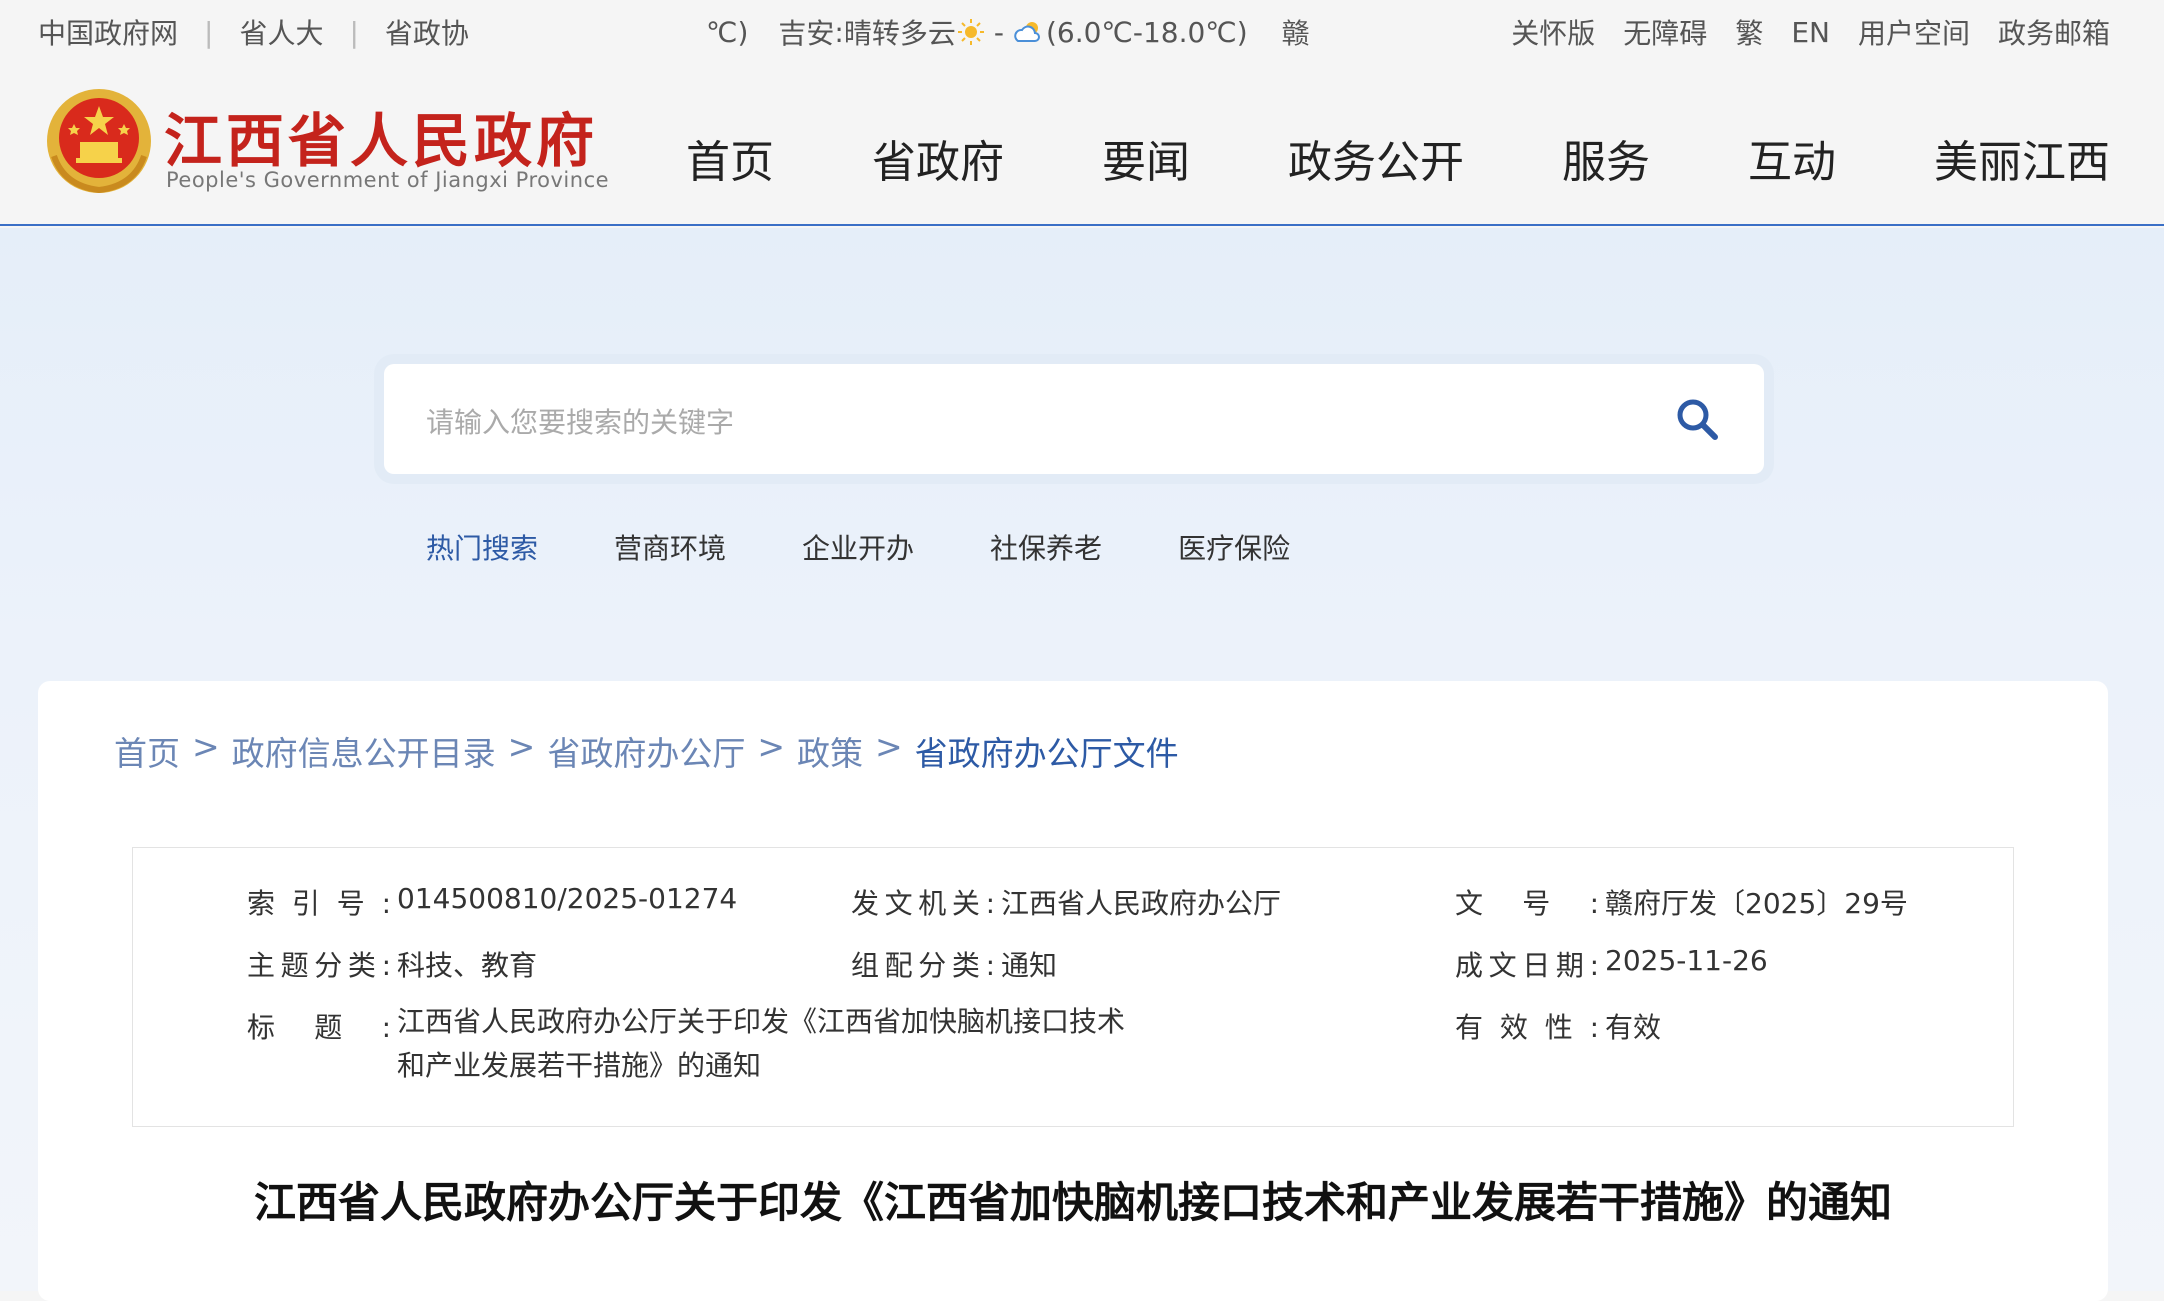 This screenshot has width=2164, height=1301. Describe the element at coordinates (492, 901) in the screenshot. I see `meta-index-no: 索引号: 014500810/2025-01274` at that location.